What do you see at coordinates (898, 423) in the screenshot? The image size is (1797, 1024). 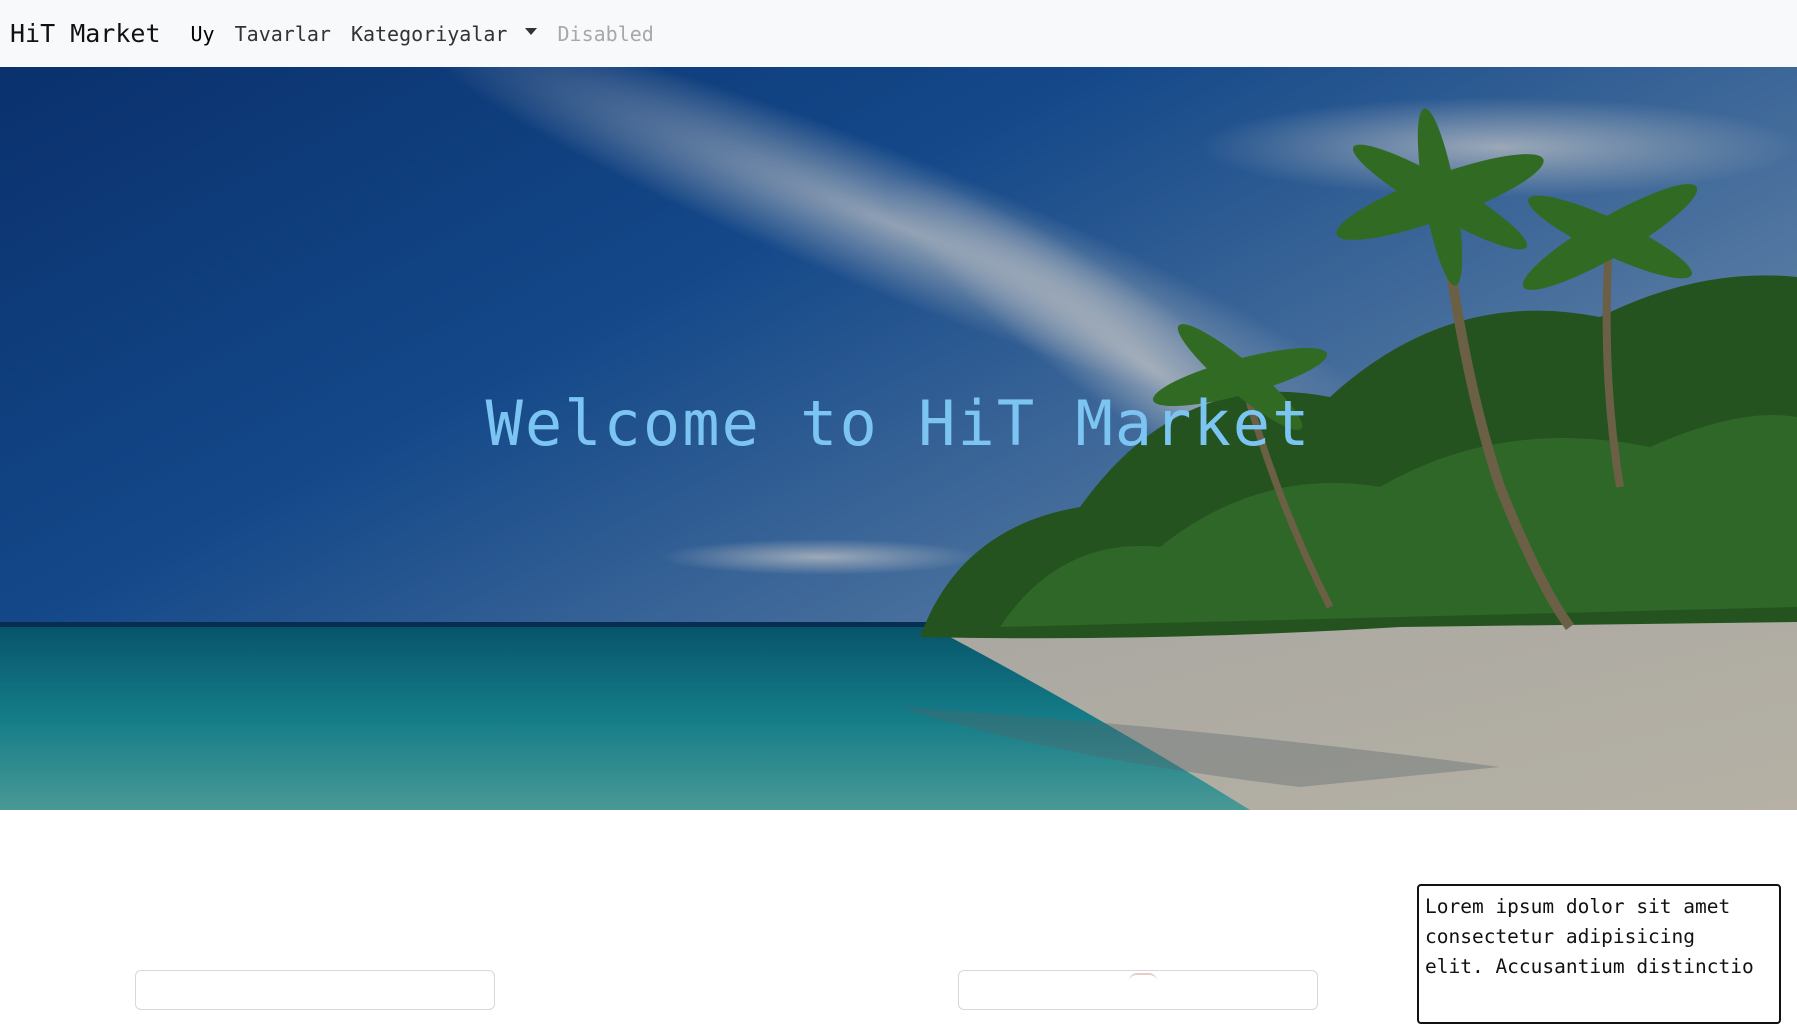 I see `hero-title: Welcome to HiT Market` at bounding box center [898, 423].